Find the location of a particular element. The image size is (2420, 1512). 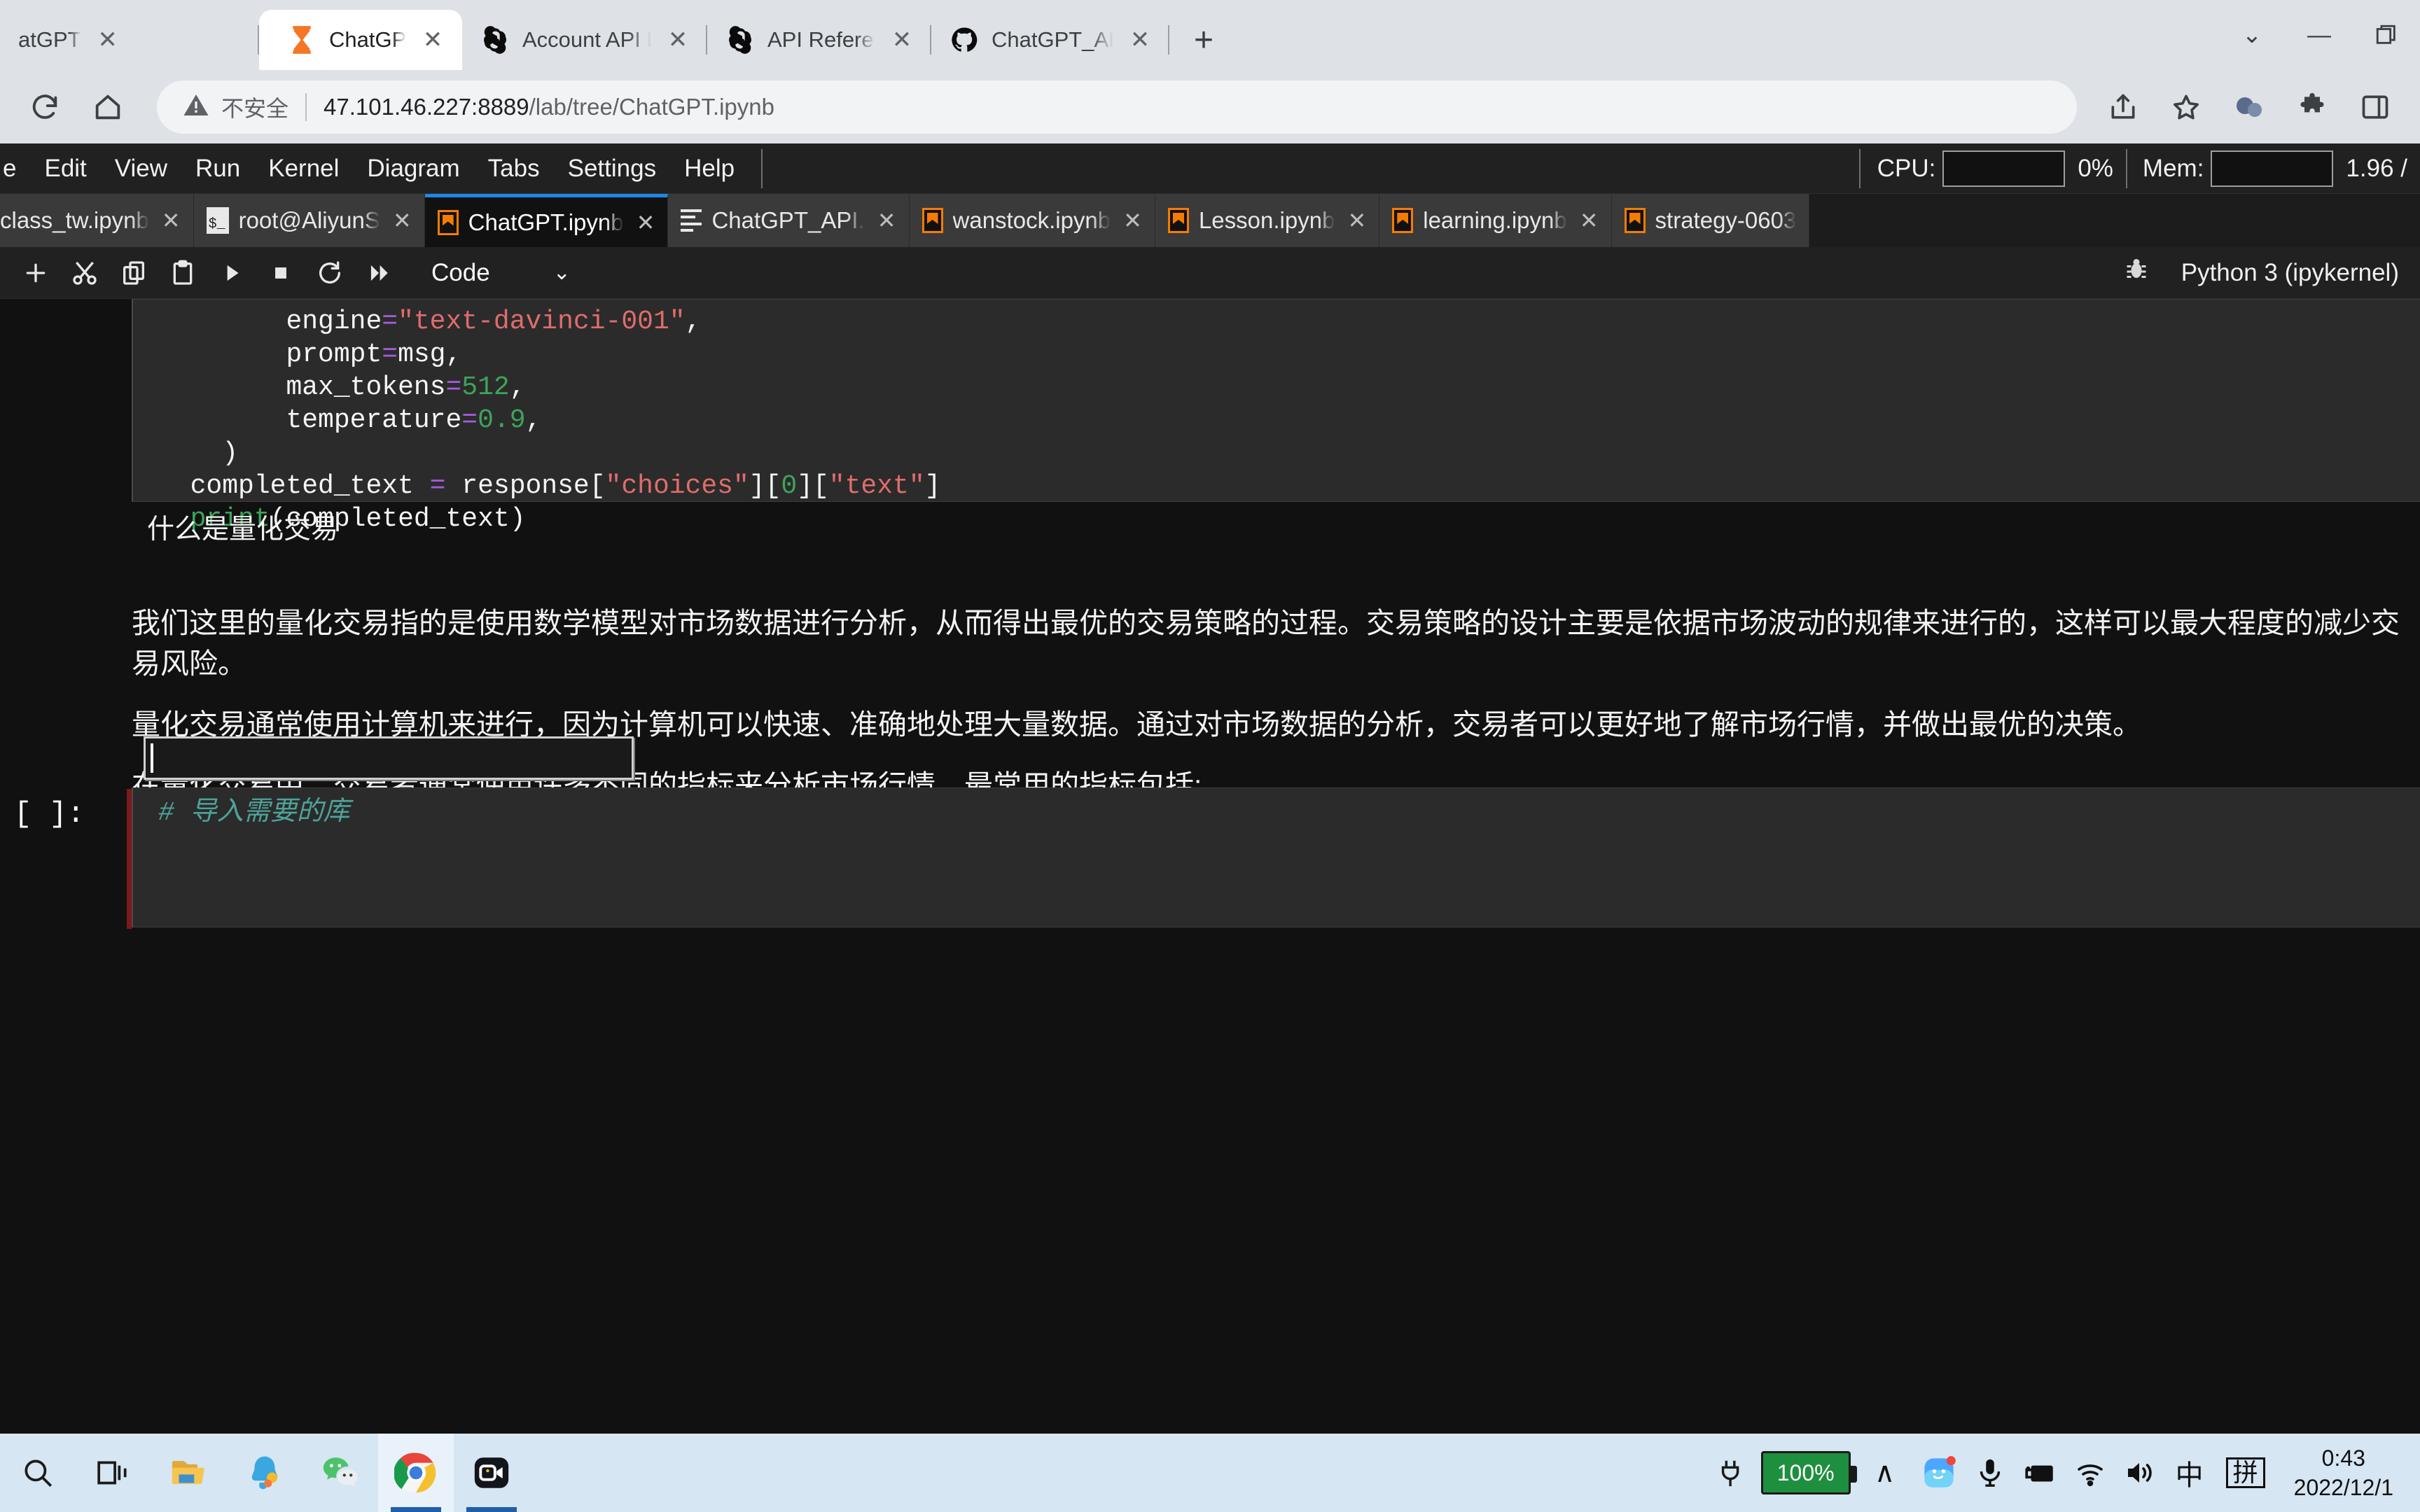

doc-tab-class-tw: class_tw.ipynb ✕ is located at coordinates (97, 220).